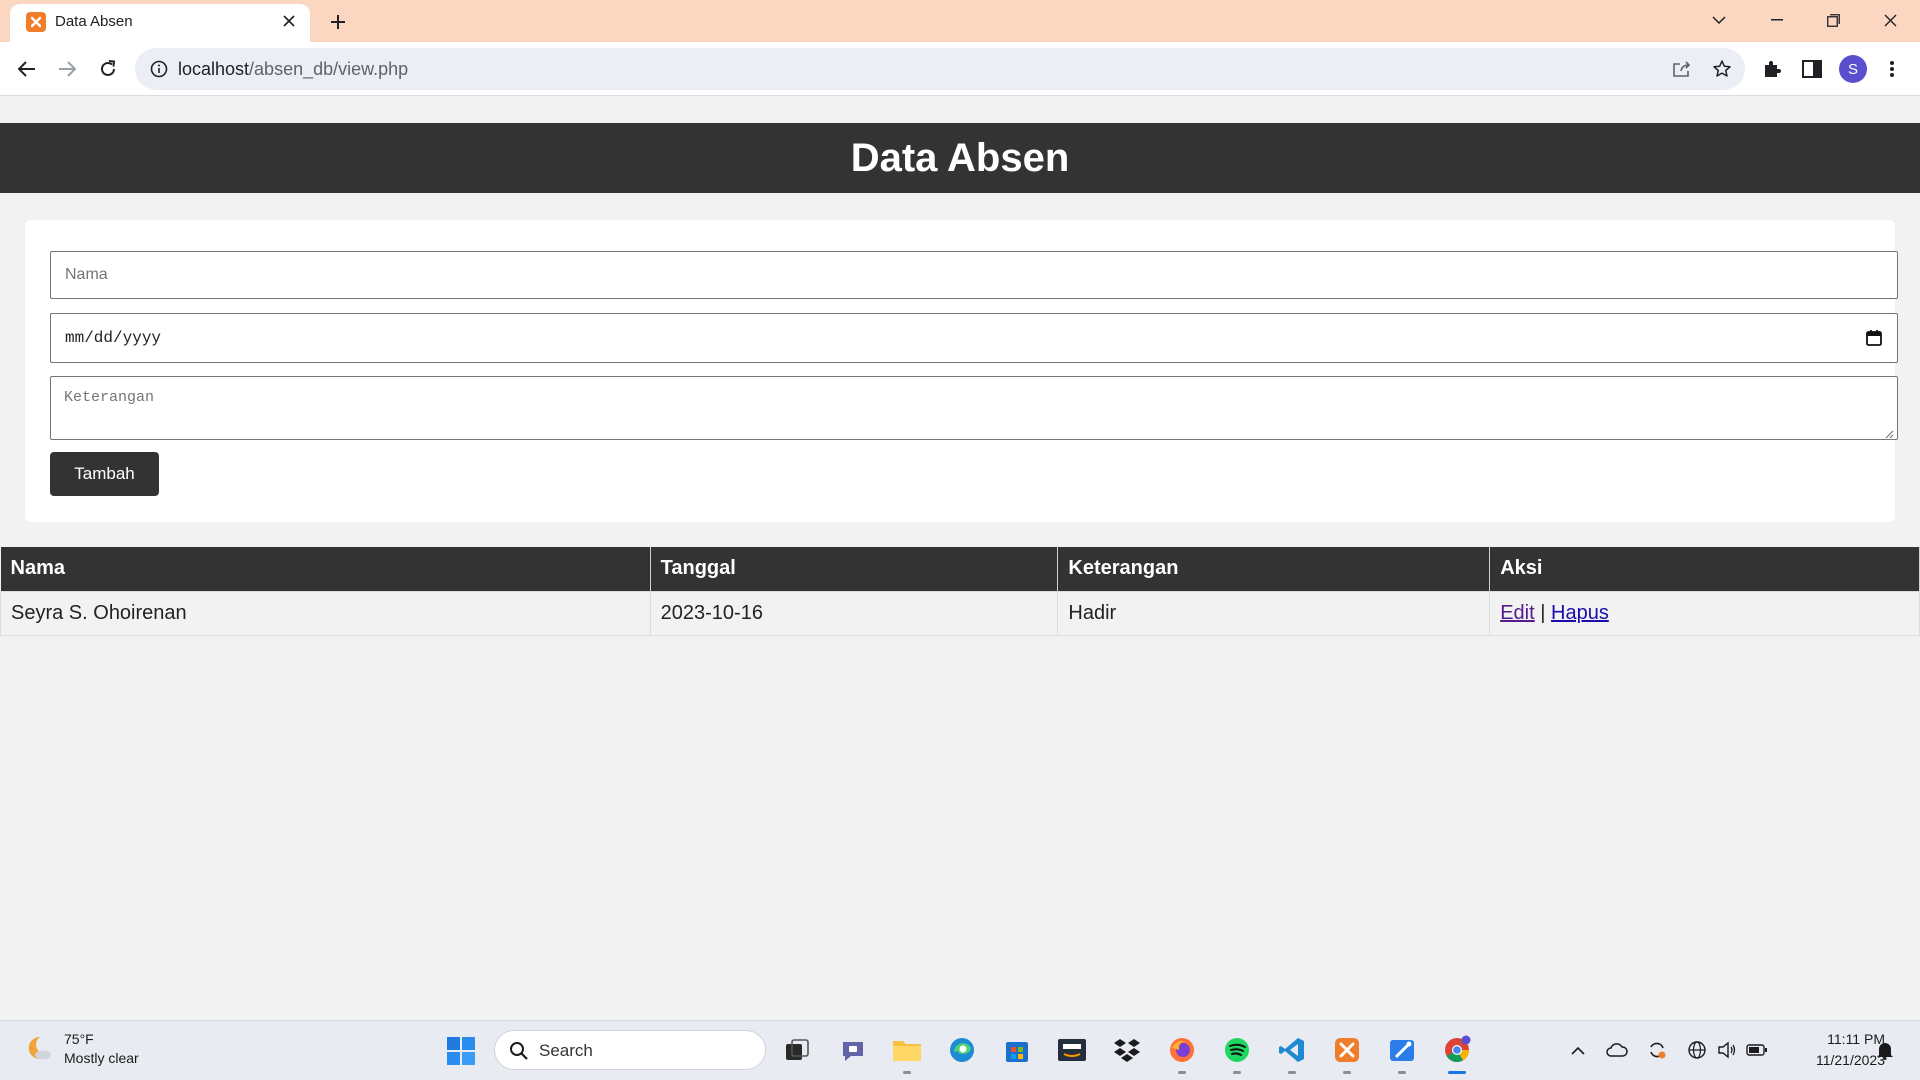  What do you see at coordinates (1578, 1050) in the screenshot?
I see `show-hidden-icons-chevron-icon` at bounding box center [1578, 1050].